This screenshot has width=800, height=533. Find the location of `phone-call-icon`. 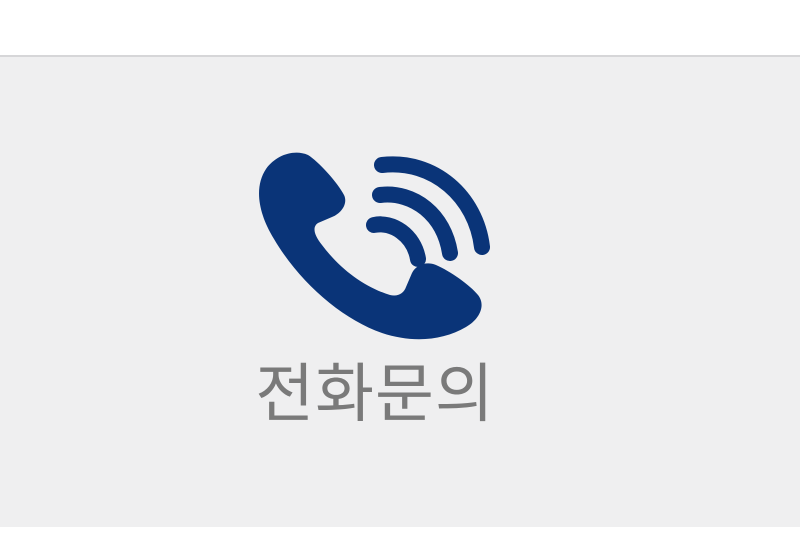

phone-call-icon is located at coordinates (367, 243).